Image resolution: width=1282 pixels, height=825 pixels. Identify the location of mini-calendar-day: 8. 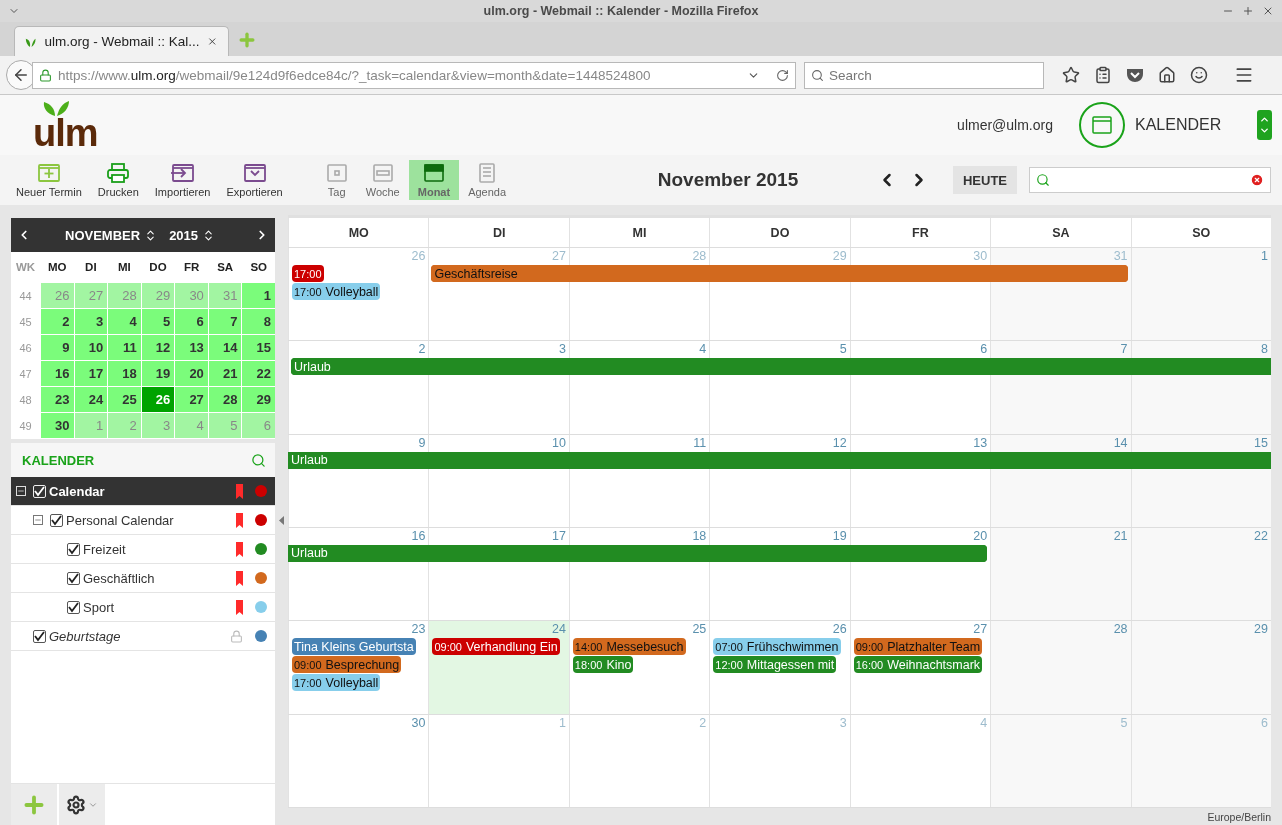
(258, 321).